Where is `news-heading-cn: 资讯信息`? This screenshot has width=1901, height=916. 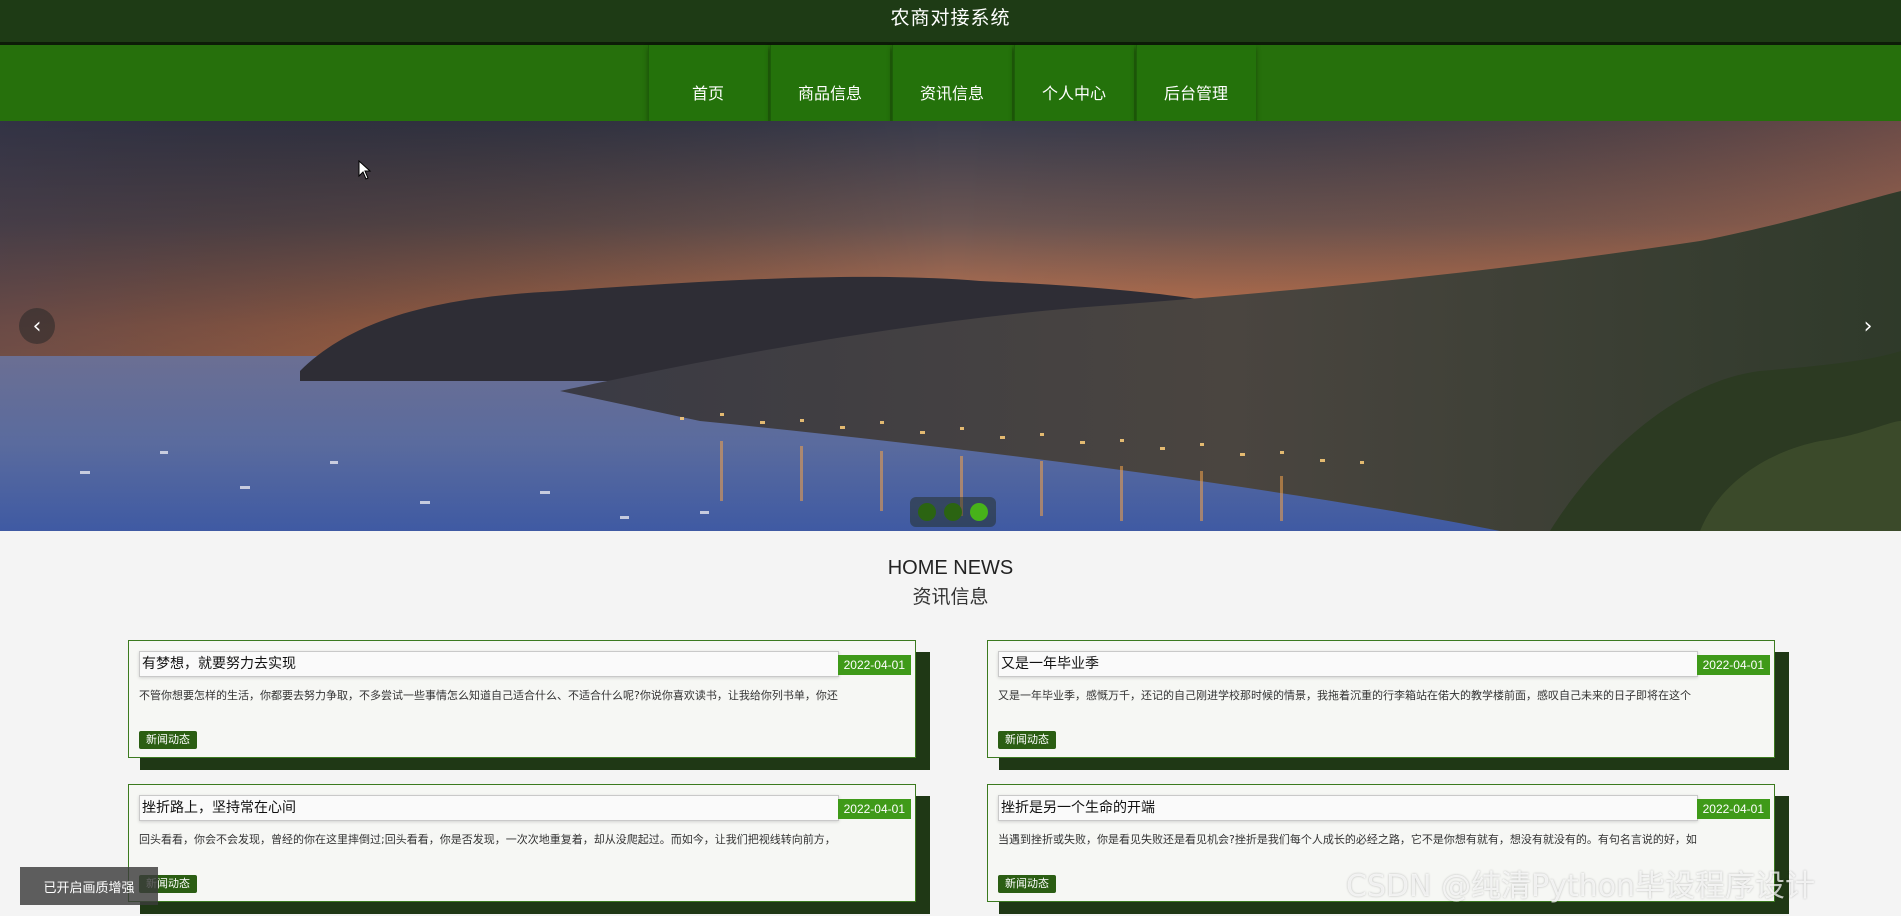
news-heading-cn: 资讯信息 is located at coordinates (950, 597).